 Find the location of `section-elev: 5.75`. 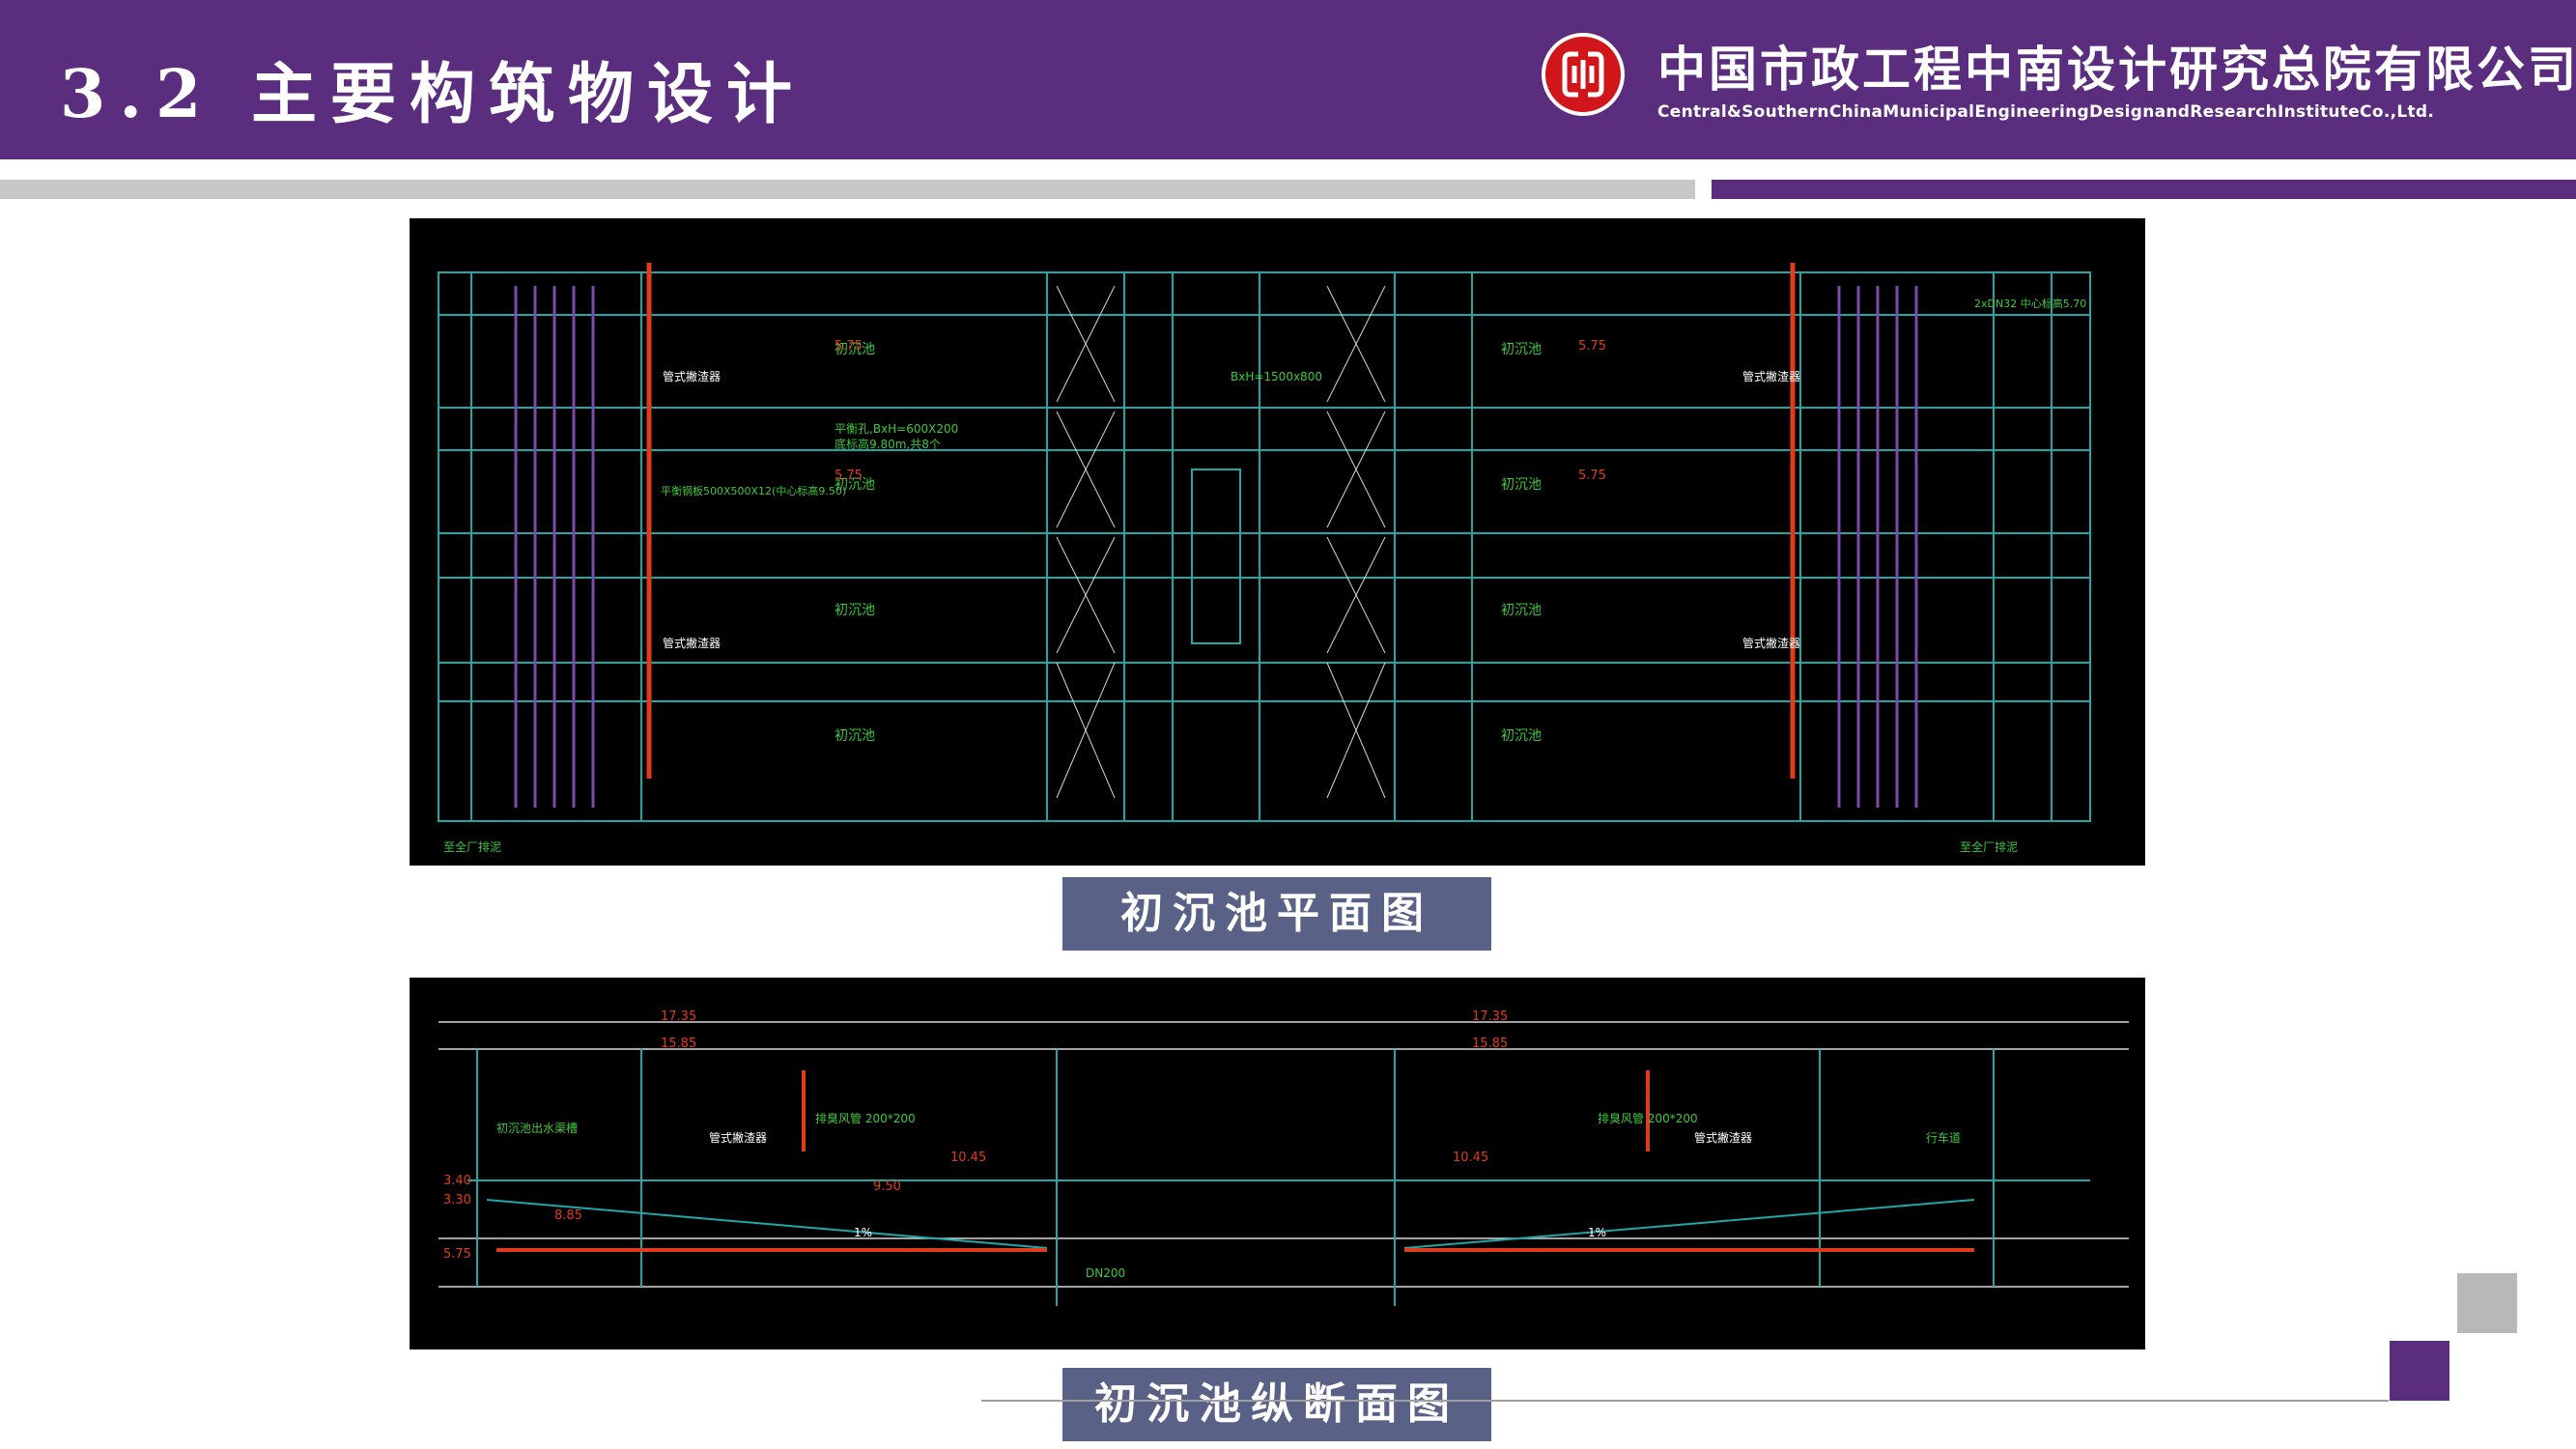

section-elev: 5.75 is located at coordinates (457, 1254).